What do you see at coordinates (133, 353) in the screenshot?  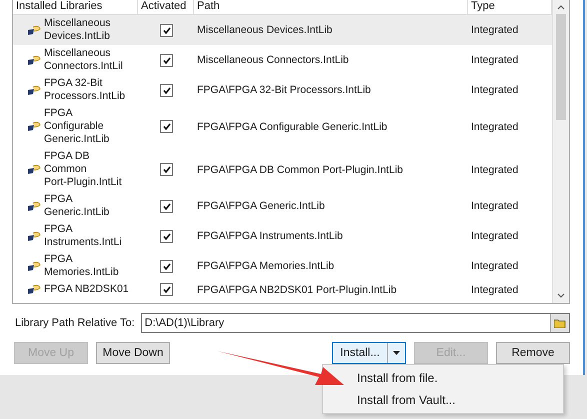 I see `dialog-button: Move Down` at bounding box center [133, 353].